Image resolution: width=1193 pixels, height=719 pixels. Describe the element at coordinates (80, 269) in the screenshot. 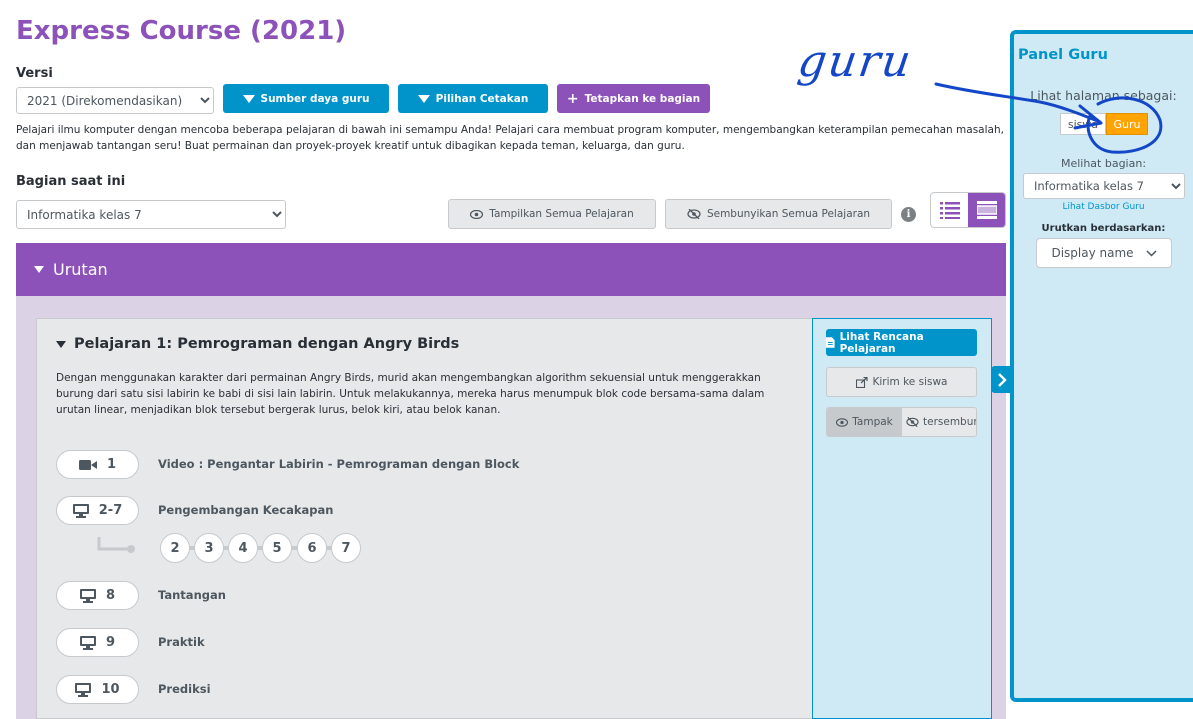

I see `unit-title: Urutan` at that location.